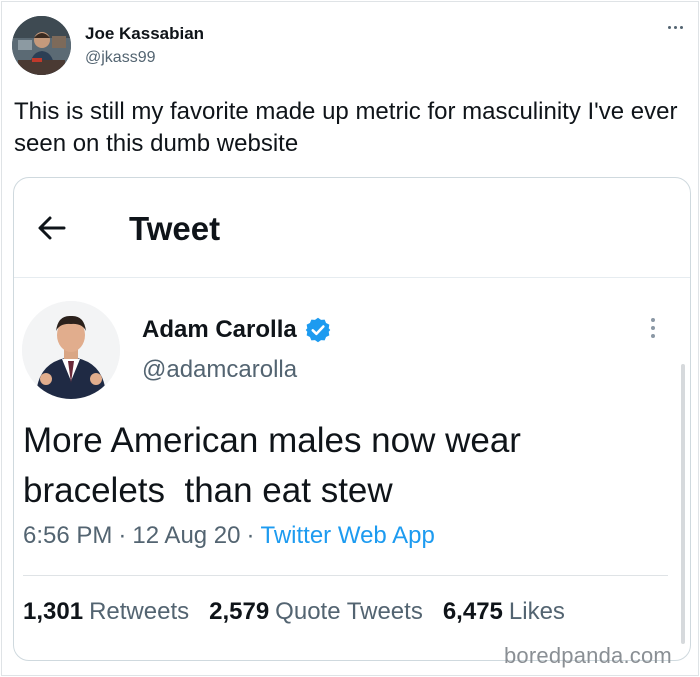 This screenshot has width=700, height=677. I want to click on outer-author-name: Joe Kassabian, so click(144, 34).